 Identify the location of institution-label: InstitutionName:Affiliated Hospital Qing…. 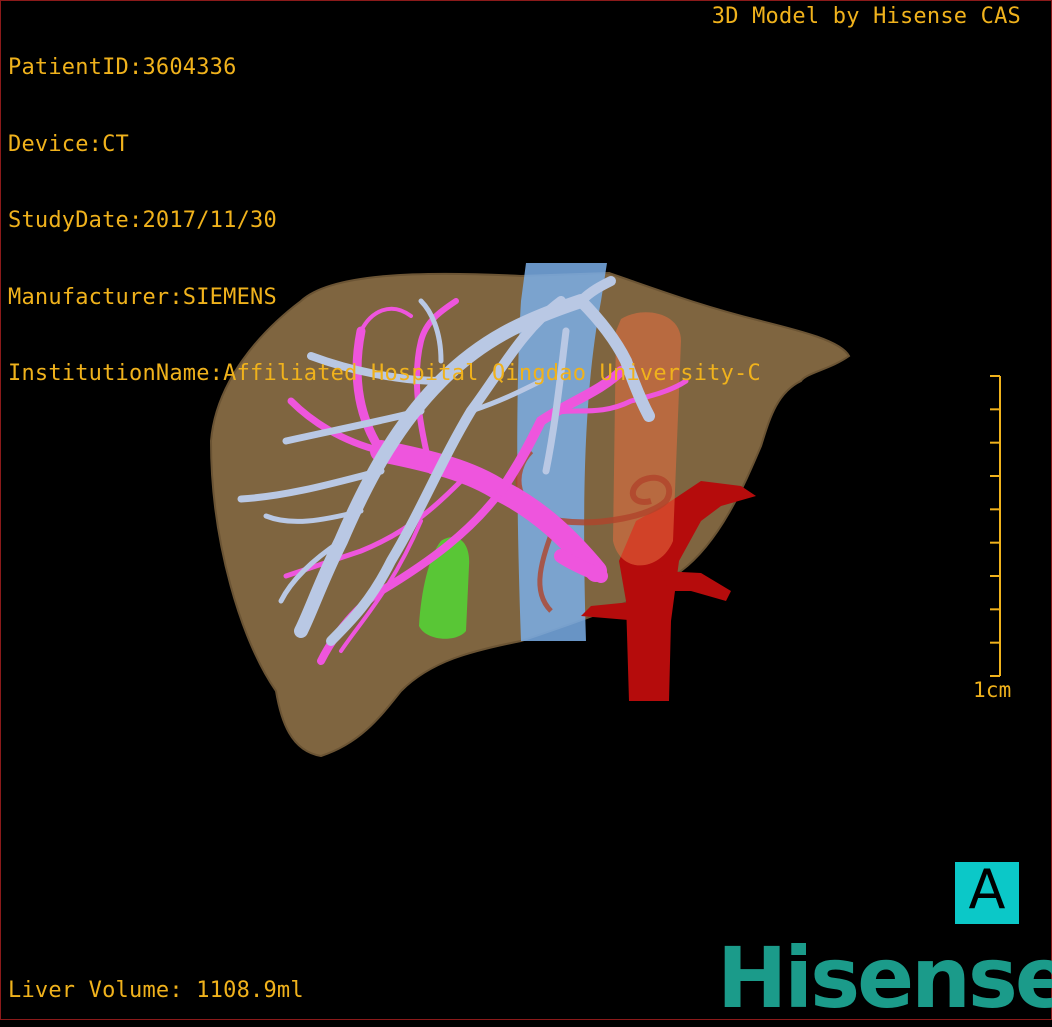
(384, 373).